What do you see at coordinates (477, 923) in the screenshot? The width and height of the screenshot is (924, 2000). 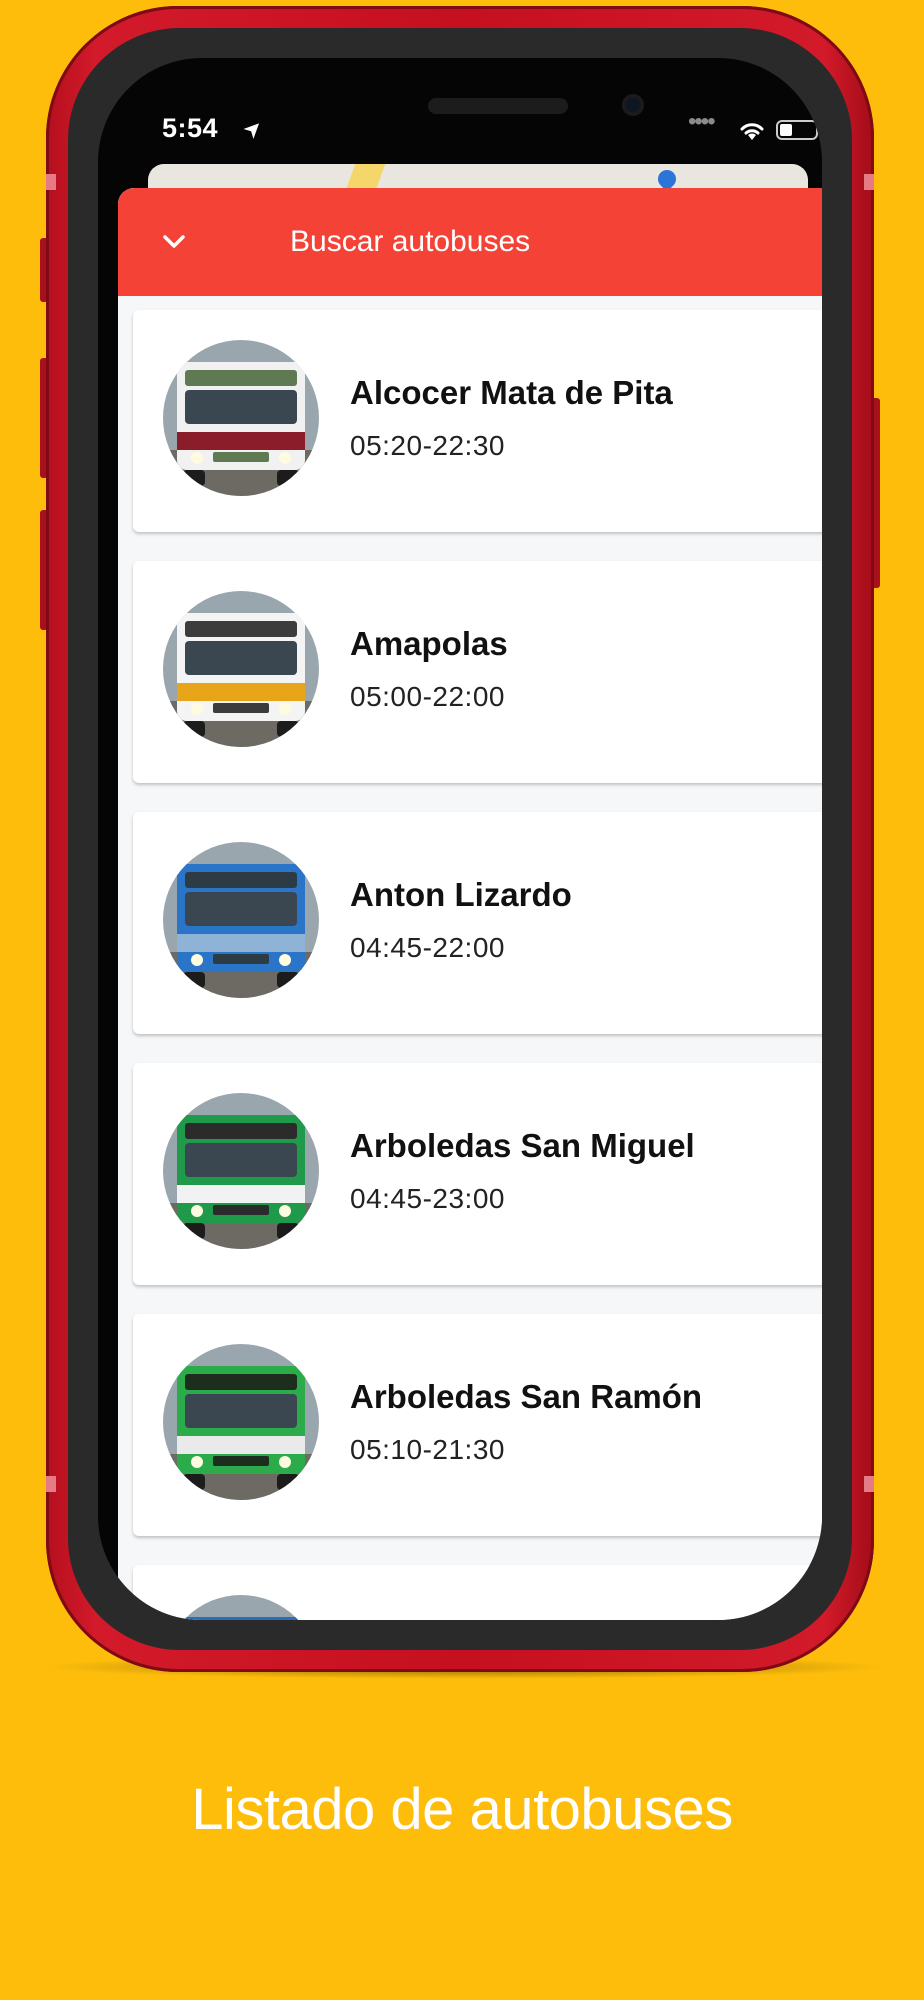 I see `bus-route-card: Anton Lizardo 04:45-22:00` at bounding box center [477, 923].